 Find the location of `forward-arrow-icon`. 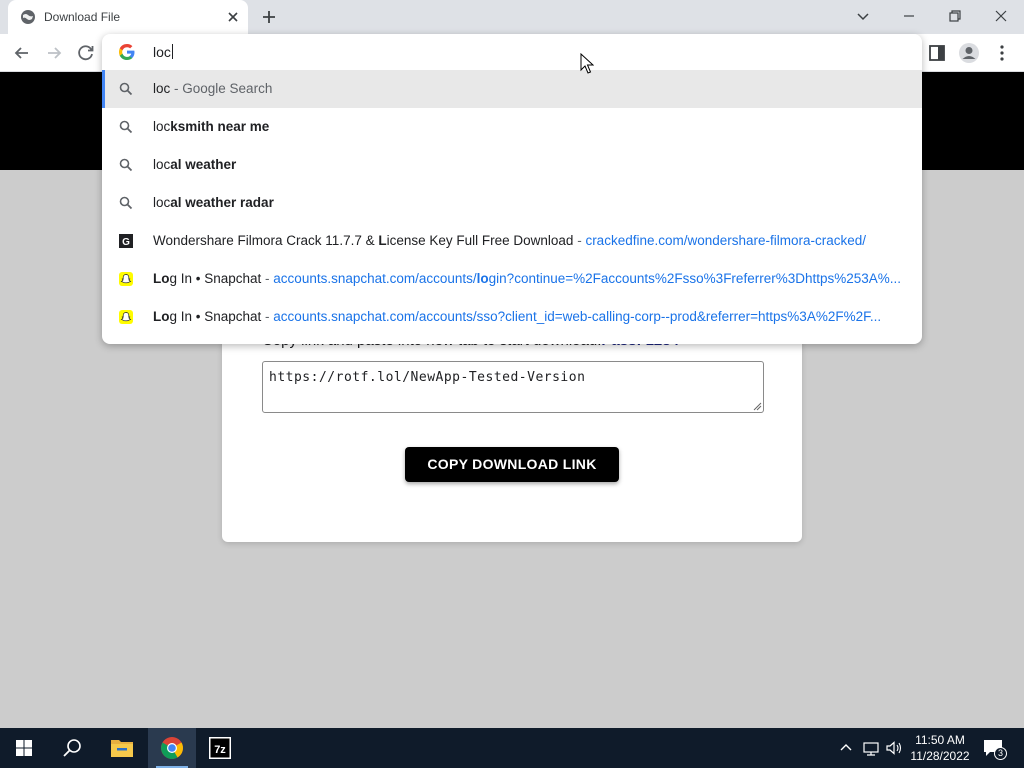

forward-arrow-icon is located at coordinates (54, 53).